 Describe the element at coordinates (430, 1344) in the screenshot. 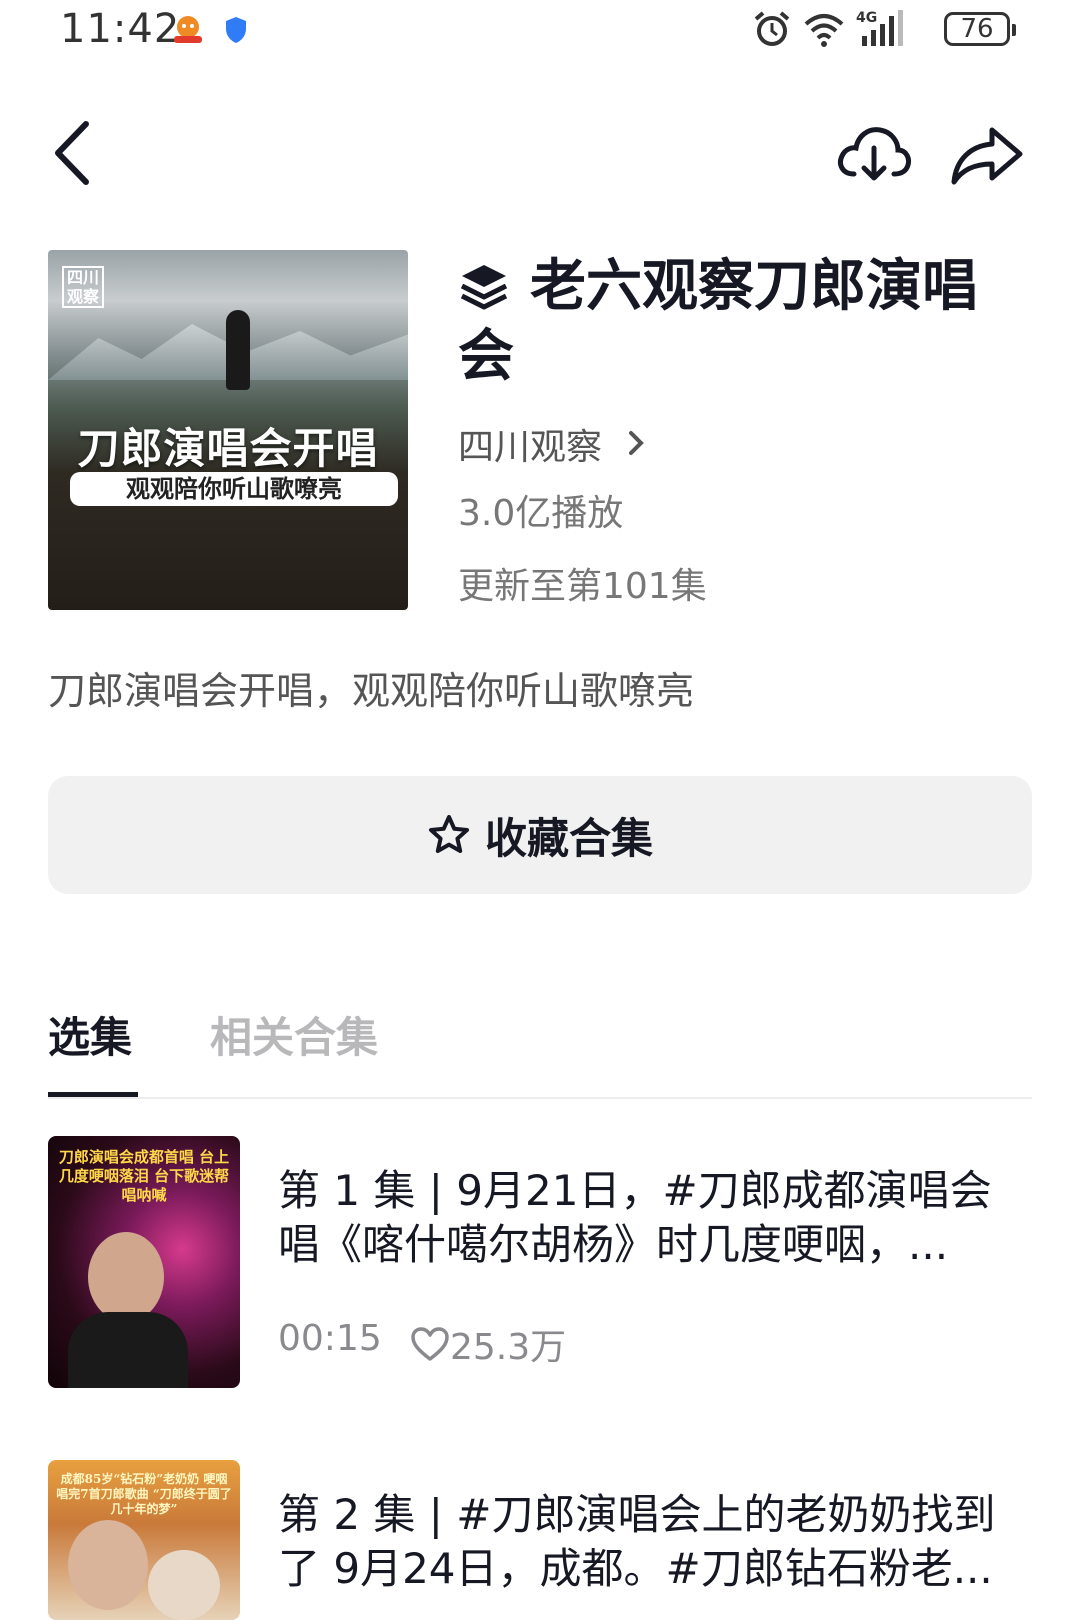

I see `heart-icon` at that location.